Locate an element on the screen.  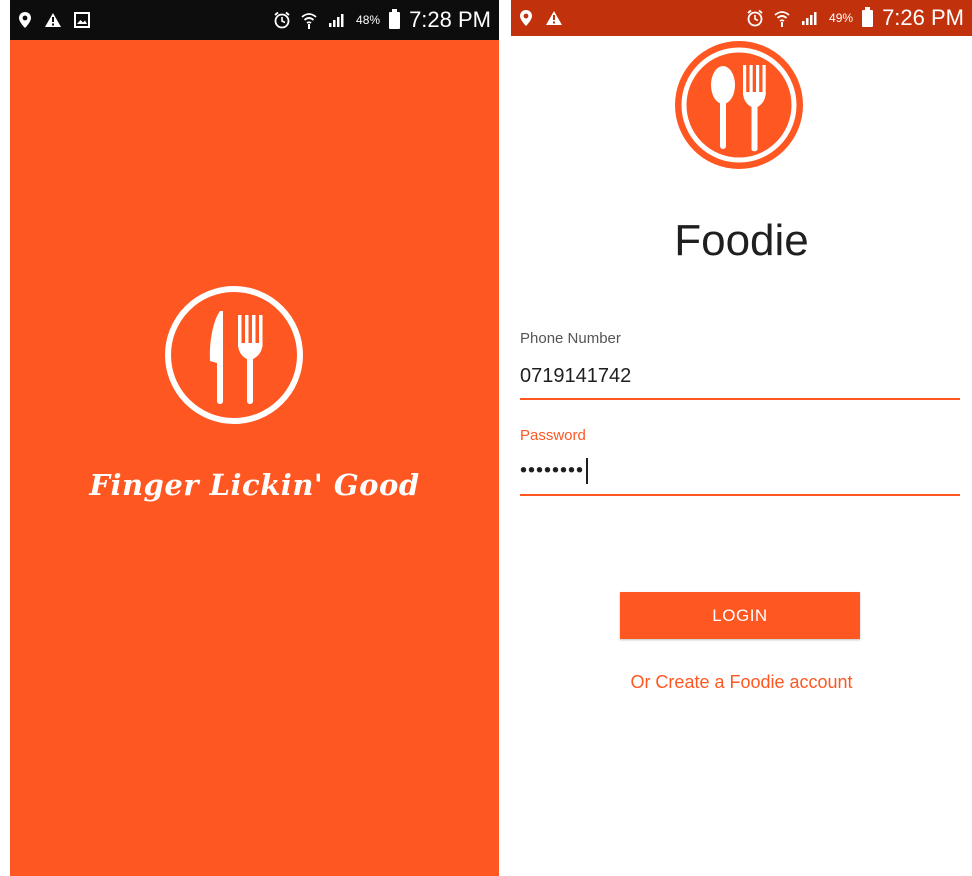
tagline: Finger Lickin' Good is located at coordinates (254, 485).